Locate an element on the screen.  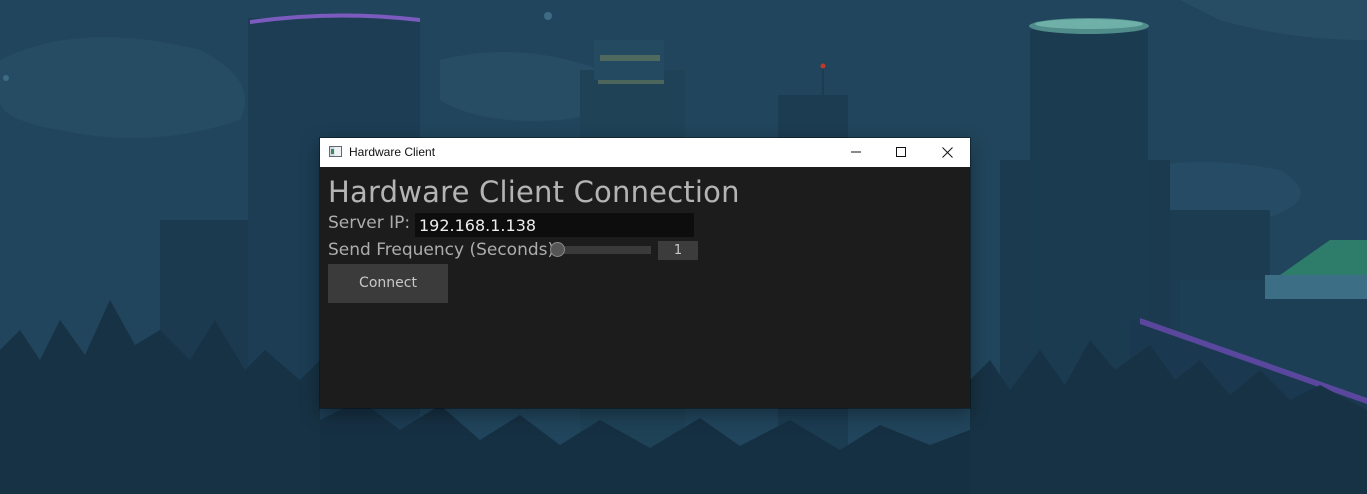
close-button is located at coordinates (947, 152).